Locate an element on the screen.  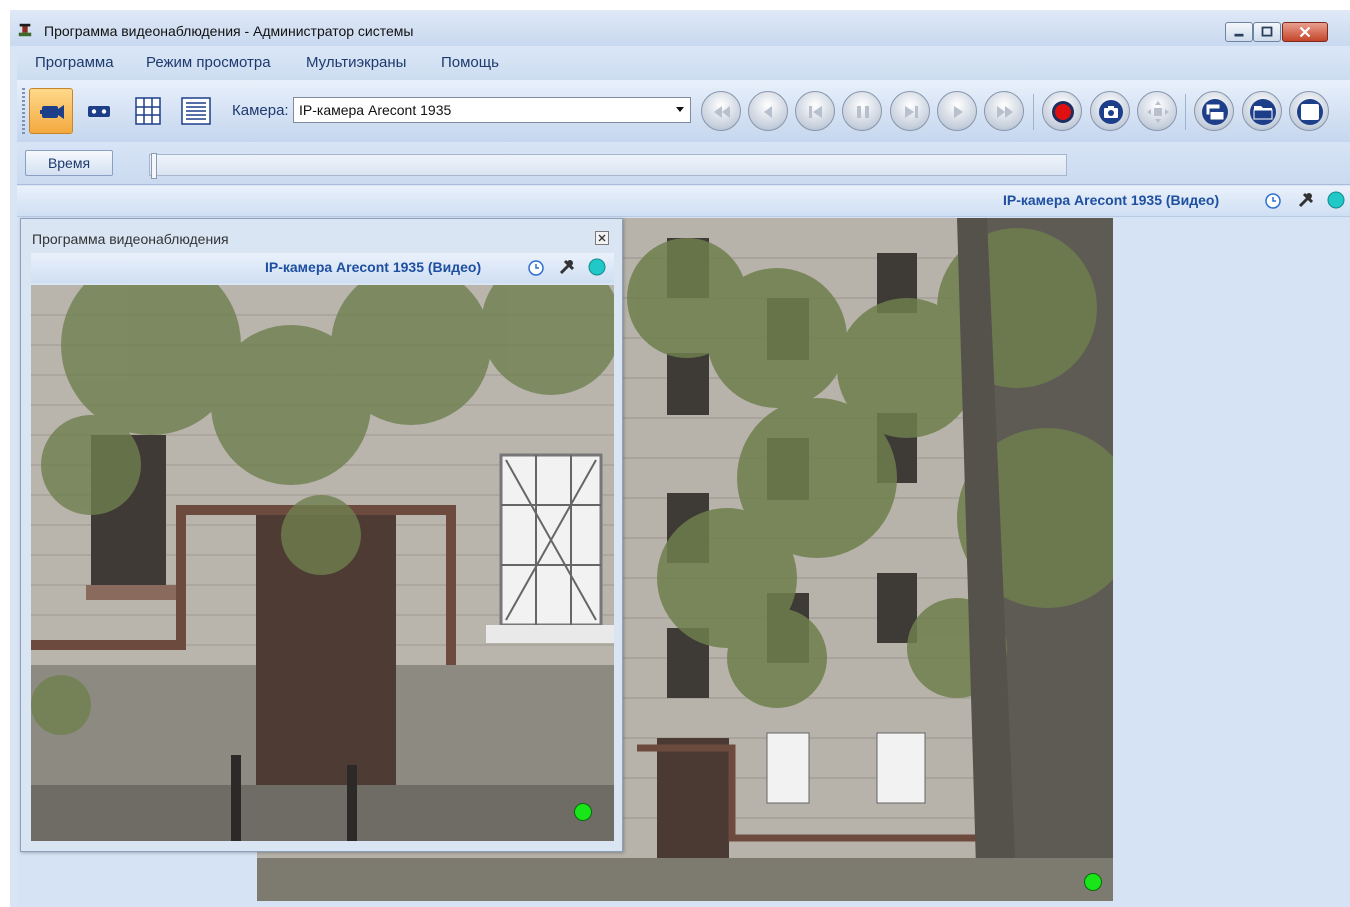
timeline-bar: Время is located at coordinates (683, 163).